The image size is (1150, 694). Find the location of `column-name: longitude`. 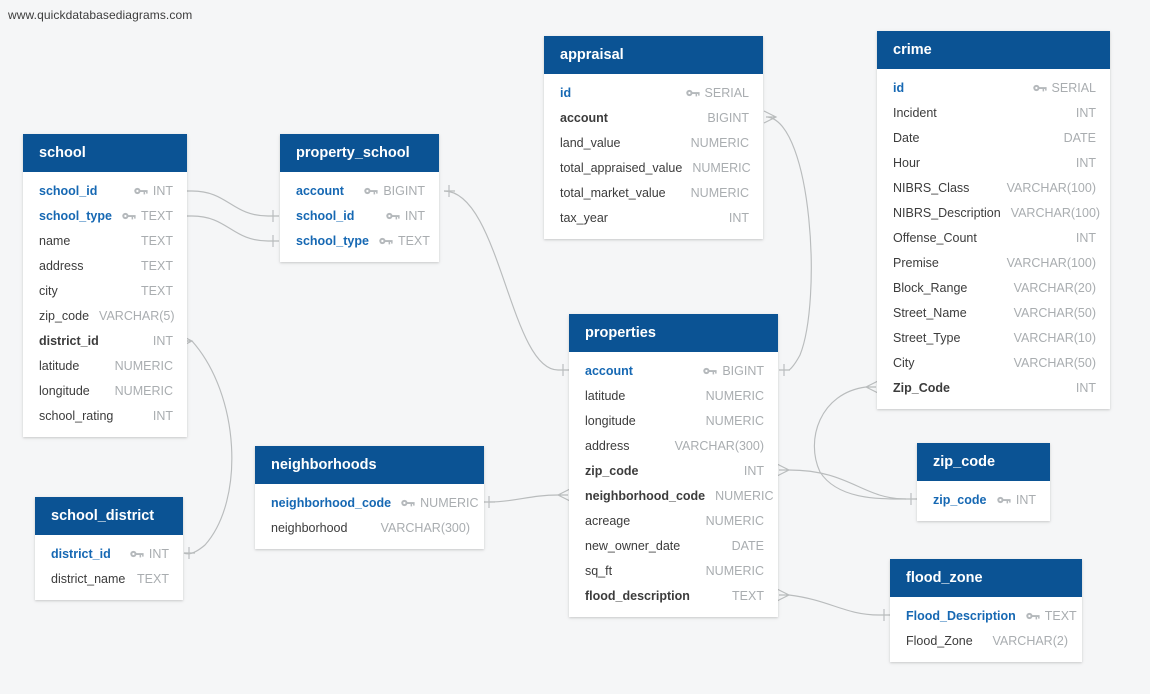

column-name: longitude is located at coordinates (64, 390).